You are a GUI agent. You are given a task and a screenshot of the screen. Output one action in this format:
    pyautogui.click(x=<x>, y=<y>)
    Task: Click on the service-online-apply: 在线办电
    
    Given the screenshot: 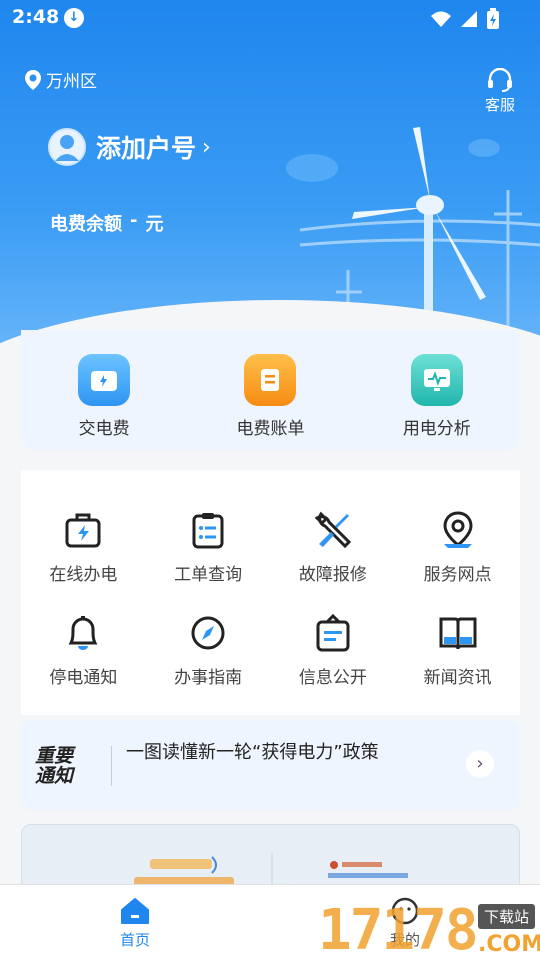 What is the action you would take?
    pyautogui.click(x=83, y=547)
    